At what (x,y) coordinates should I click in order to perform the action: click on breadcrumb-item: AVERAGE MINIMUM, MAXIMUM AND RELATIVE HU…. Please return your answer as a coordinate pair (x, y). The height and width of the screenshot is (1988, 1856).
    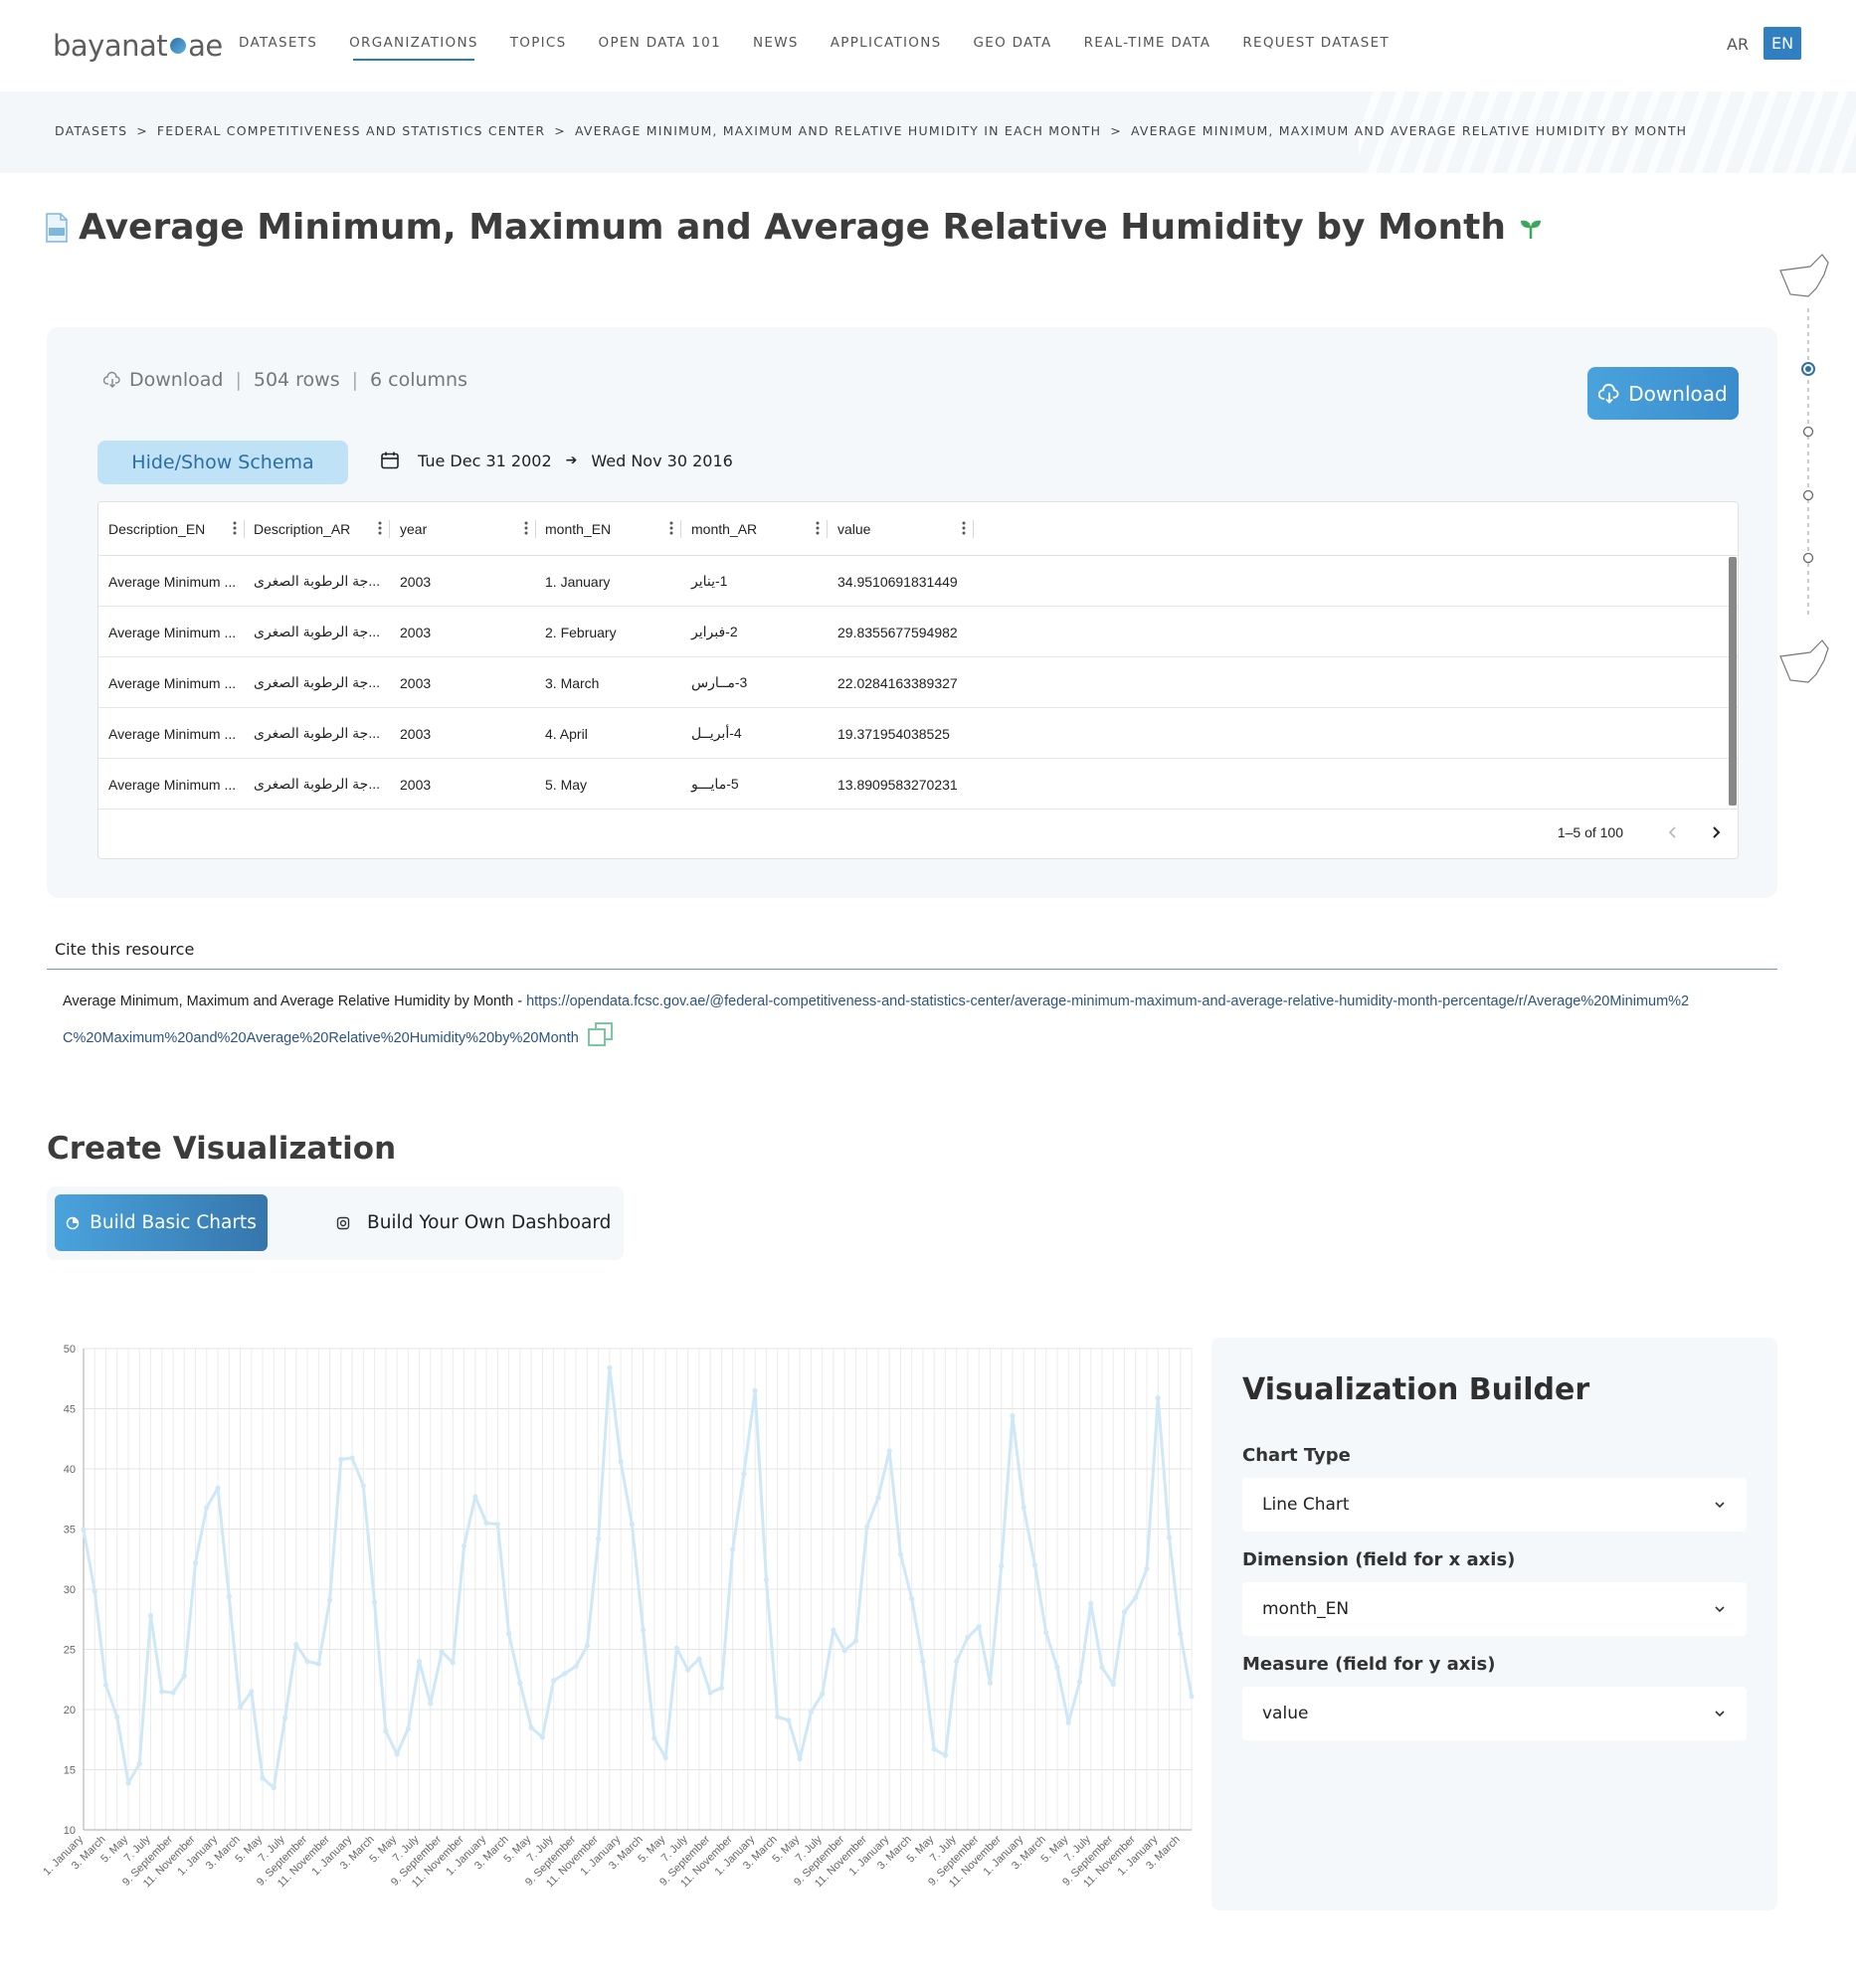
    Looking at the image, I should click on (838, 130).